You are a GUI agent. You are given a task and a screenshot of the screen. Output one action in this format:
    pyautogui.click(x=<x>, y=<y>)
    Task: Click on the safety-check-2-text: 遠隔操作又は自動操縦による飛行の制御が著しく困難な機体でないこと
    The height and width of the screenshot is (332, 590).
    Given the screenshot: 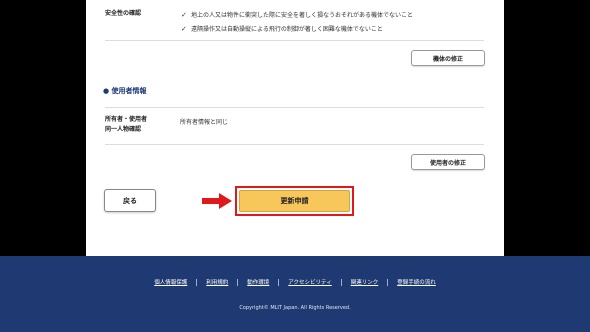 What is the action you would take?
    pyautogui.click(x=287, y=29)
    